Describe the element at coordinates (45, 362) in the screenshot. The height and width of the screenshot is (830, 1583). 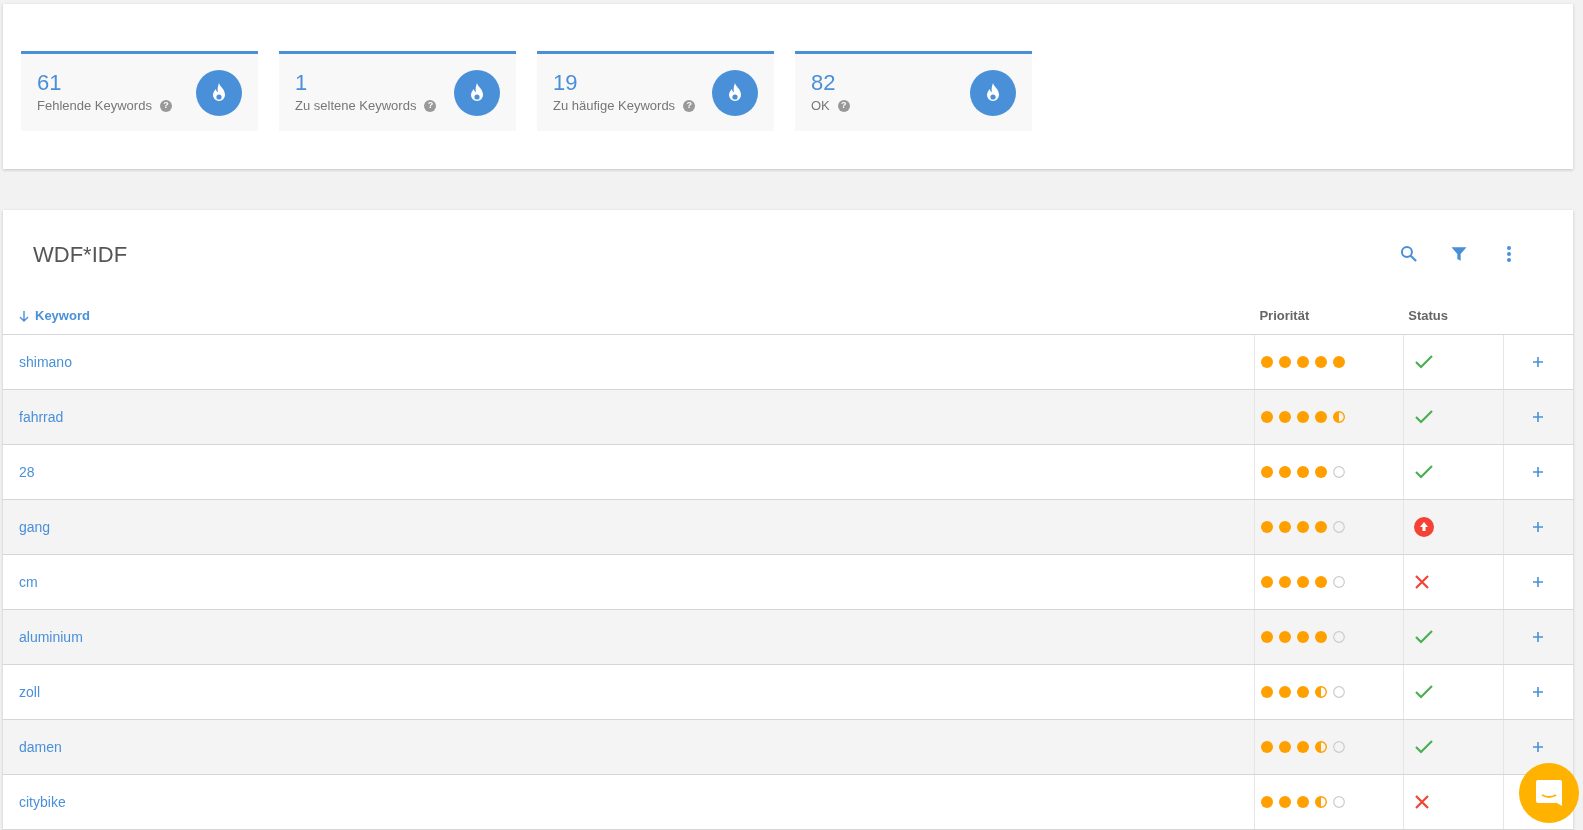
I see `keyword-link: shimano` at that location.